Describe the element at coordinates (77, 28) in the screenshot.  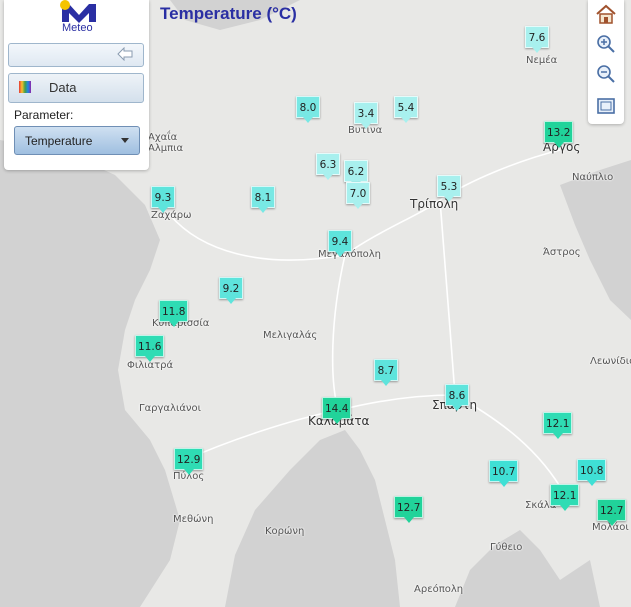
I see `logo-text: Meteo` at that location.